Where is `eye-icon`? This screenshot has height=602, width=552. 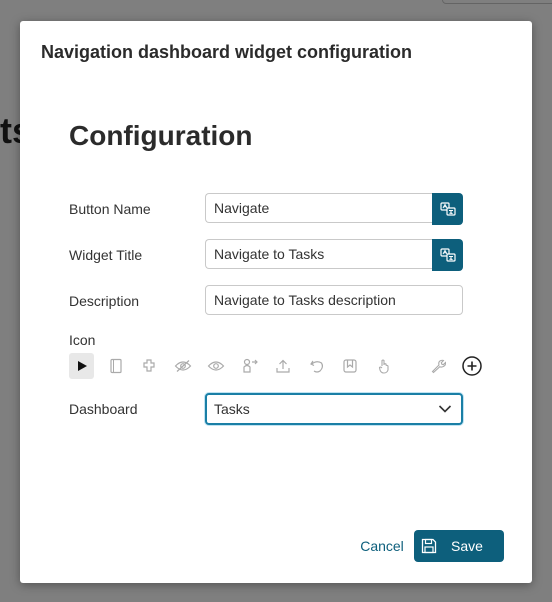
eye-icon is located at coordinates (215, 366).